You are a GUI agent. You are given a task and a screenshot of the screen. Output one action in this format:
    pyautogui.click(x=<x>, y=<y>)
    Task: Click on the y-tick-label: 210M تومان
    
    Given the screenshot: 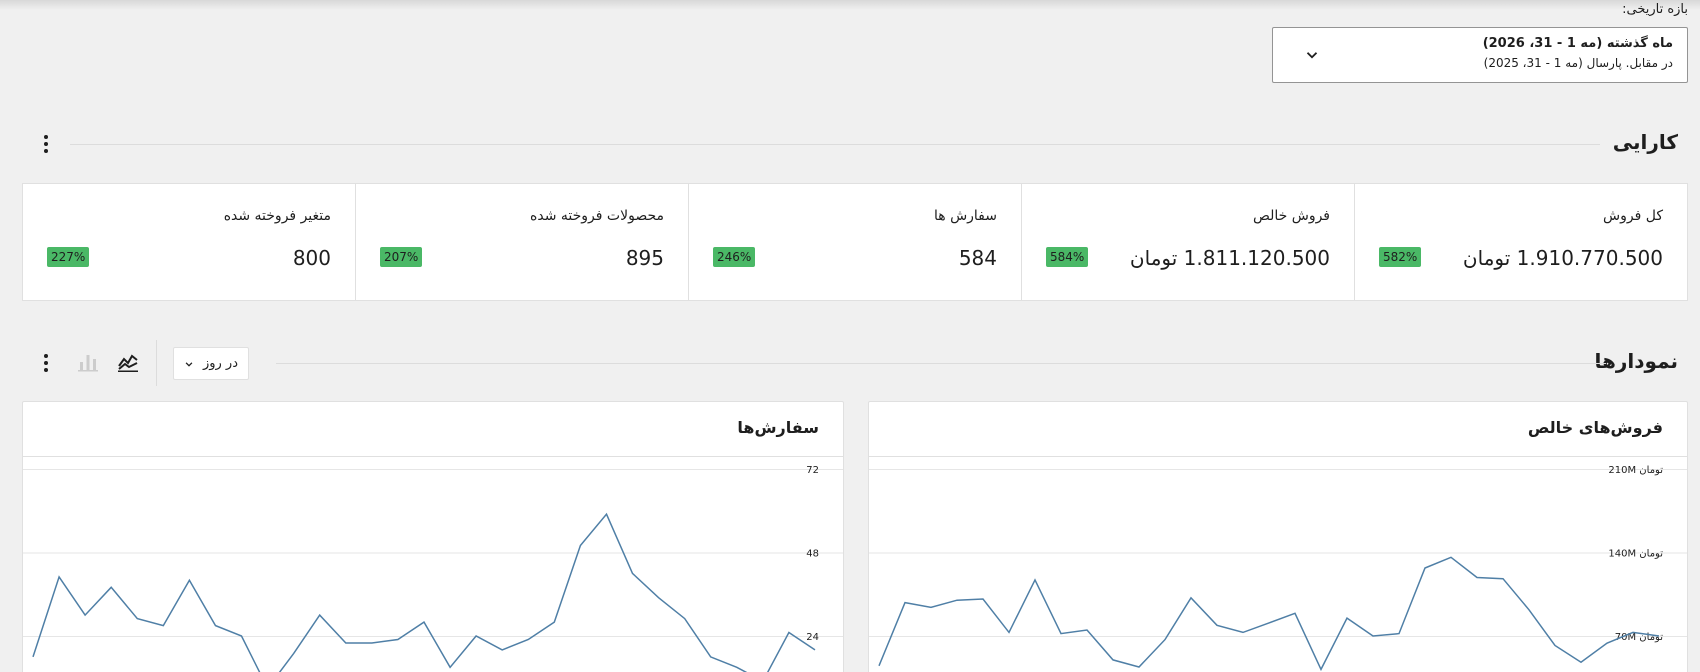 What is the action you would take?
    pyautogui.click(x=1635, y=470)
    